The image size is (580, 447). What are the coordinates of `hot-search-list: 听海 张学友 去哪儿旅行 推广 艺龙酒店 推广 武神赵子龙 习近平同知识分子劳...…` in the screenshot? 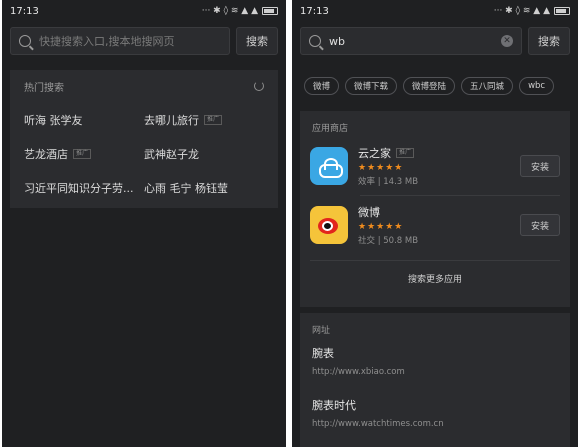 It's located at (144, 149).